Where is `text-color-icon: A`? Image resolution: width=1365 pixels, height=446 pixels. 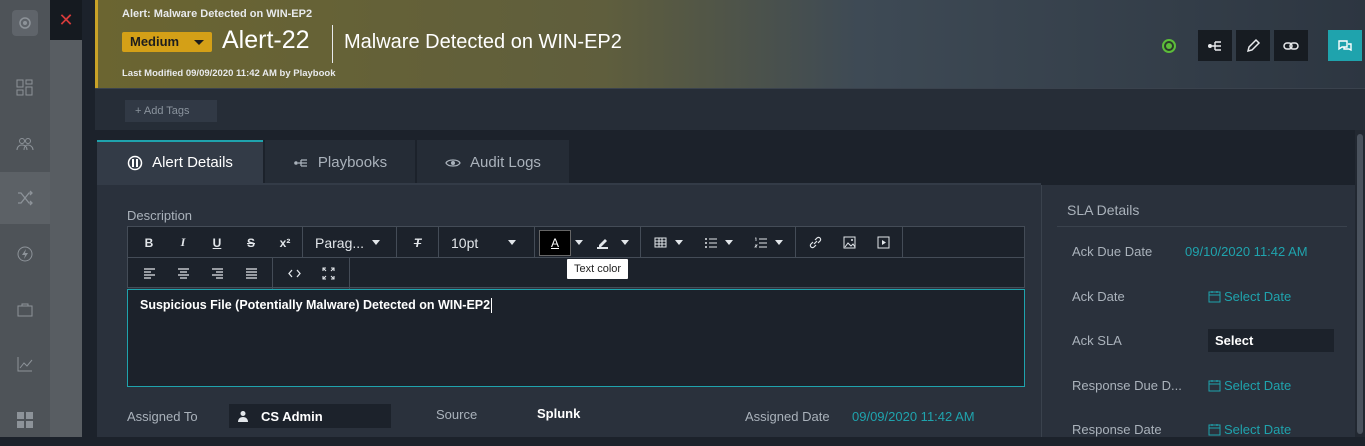 text-color-icon: A is located at coordinates (554, 242).